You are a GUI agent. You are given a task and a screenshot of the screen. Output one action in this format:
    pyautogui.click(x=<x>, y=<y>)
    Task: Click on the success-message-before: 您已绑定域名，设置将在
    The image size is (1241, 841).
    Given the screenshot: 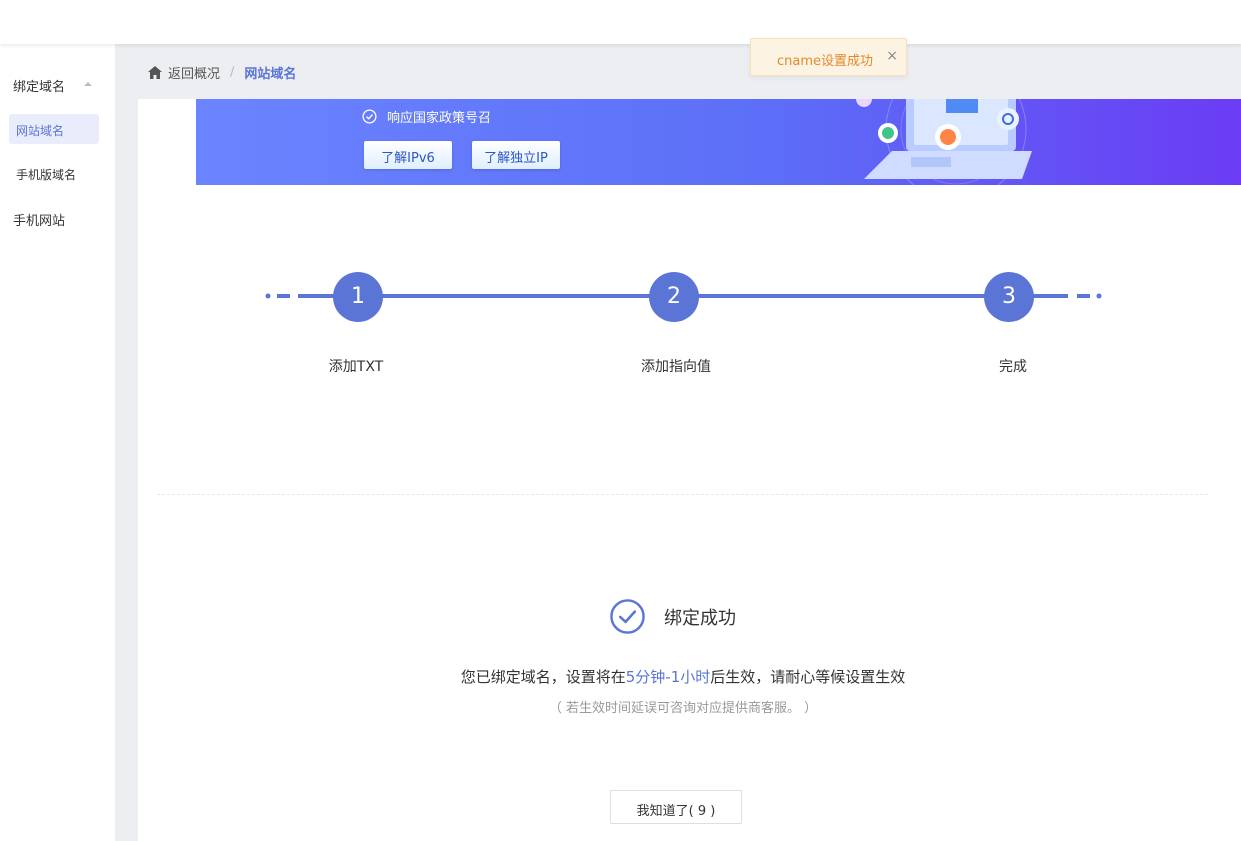 What is the action you would take?
    pyautogui.click(x=543, y=677)
    